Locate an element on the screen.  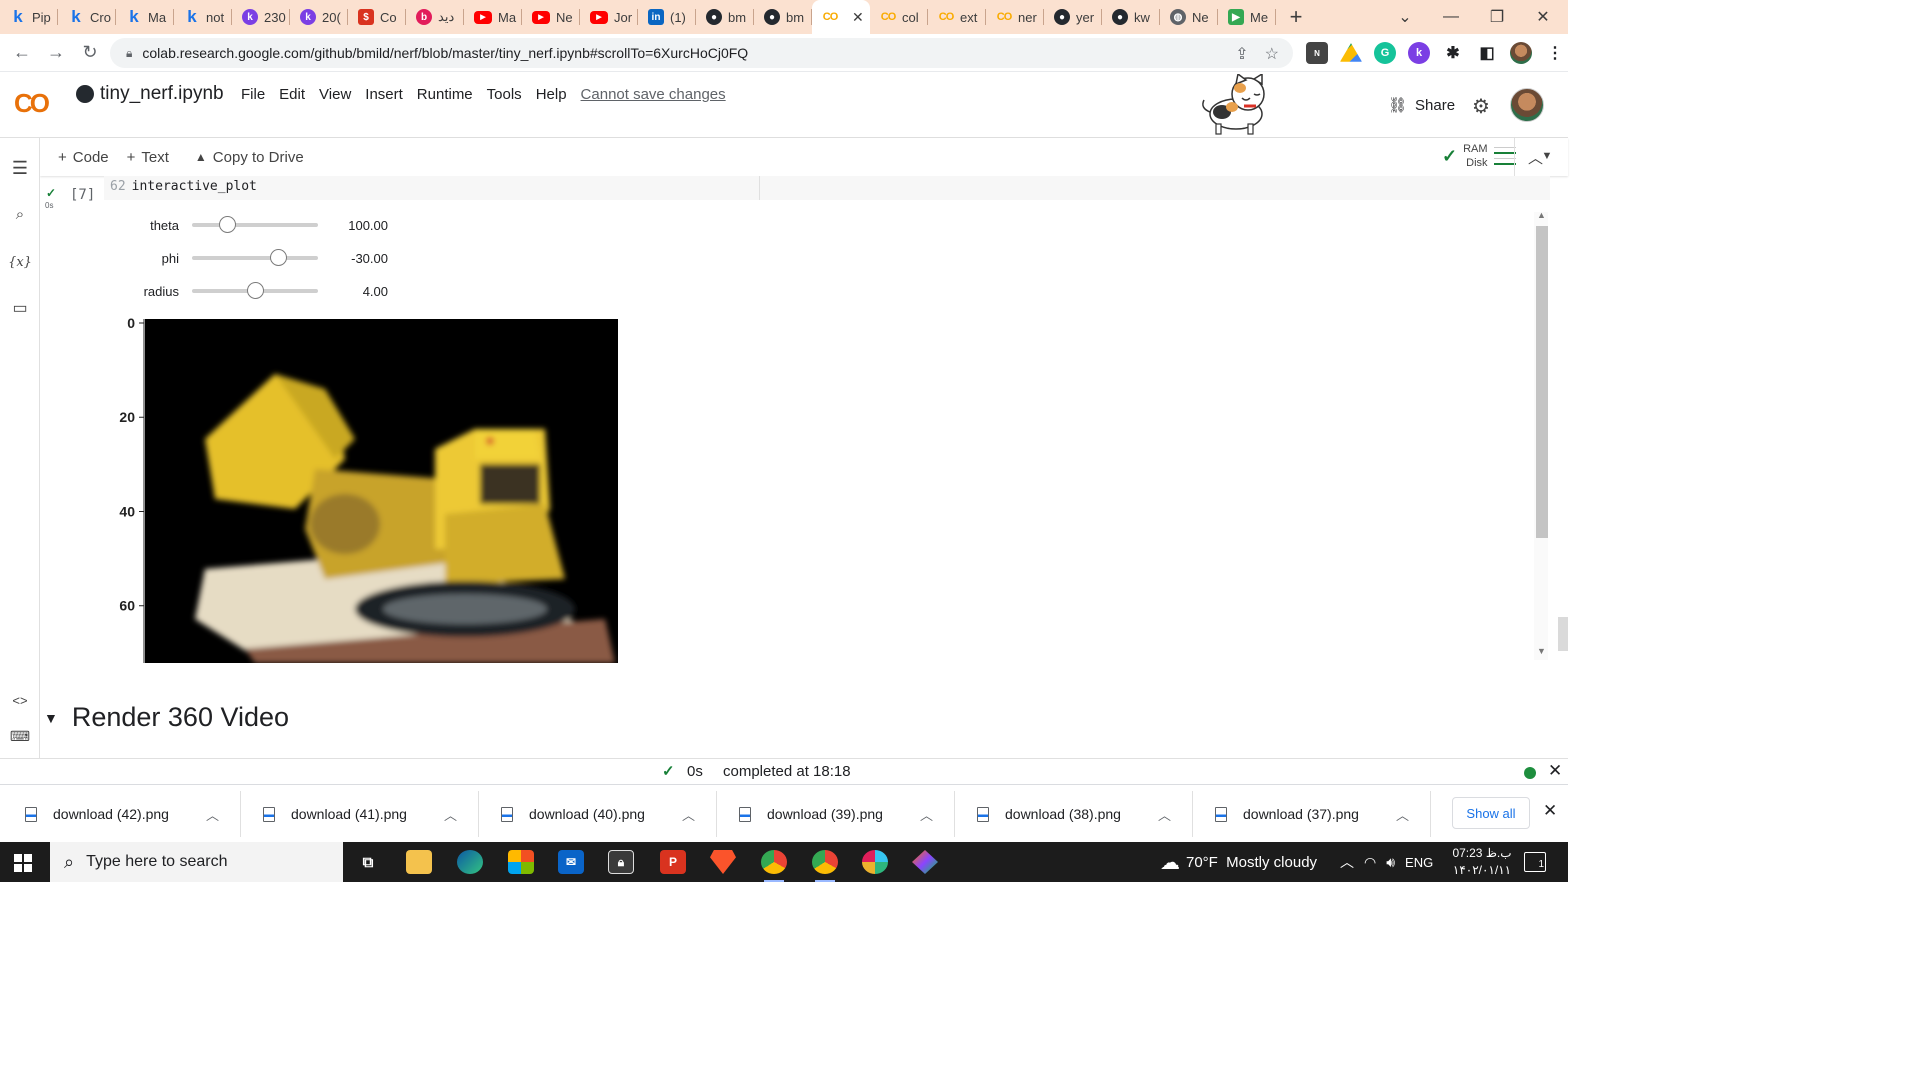
taskbar-clock: 07:23 ب.ظ ۱۴۰۲/۰۱/۱۱ is located at coordinates (1482, 862).